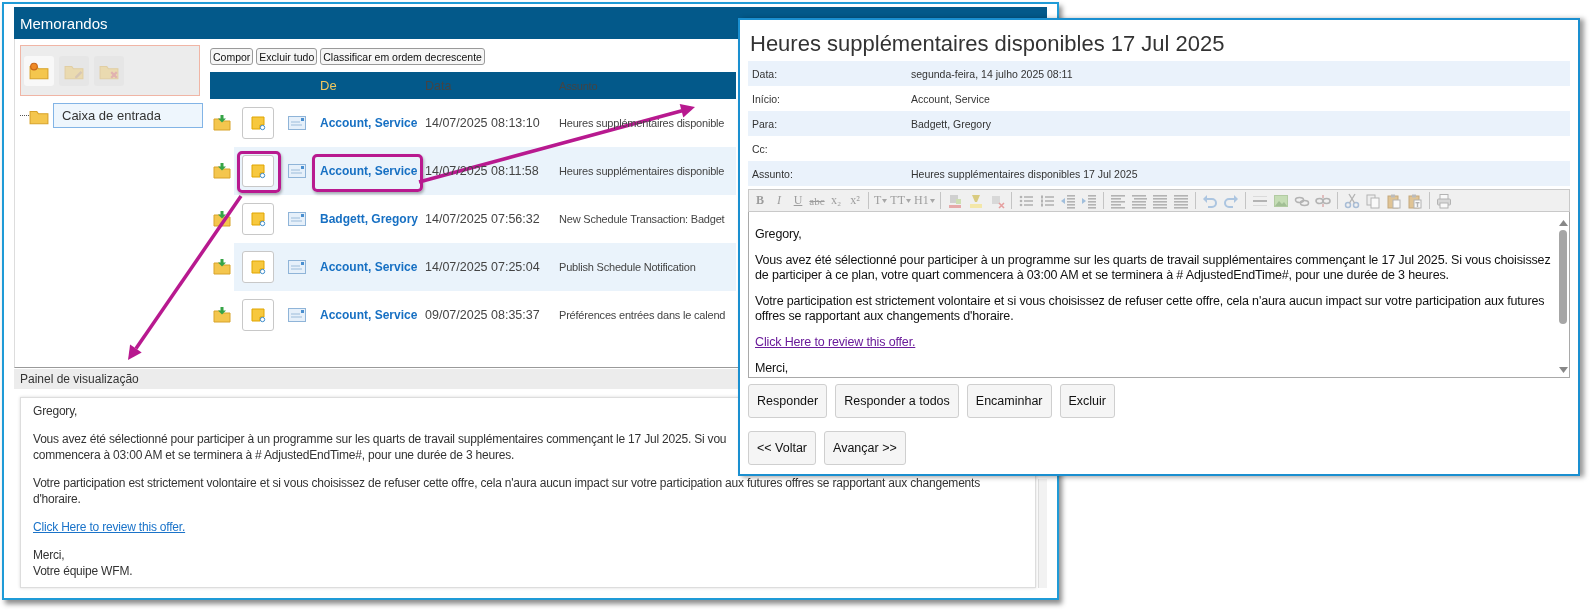 The width and height of the screenshot is (1595, 616). Describe the element at coordinates (1153, 268) in the screenshot. I see `message-paragraph: Vous avez été sélectionné pour participer à un programme sur les quarts de travail supplémentaires commençant le 17 Jul 2025. Si vous choisissez de participer à ce plan, votre quart commencera à 03:00 AM et se terminera à # AdjustedEndTime#, pour une durée de 3 heures.` at that location.